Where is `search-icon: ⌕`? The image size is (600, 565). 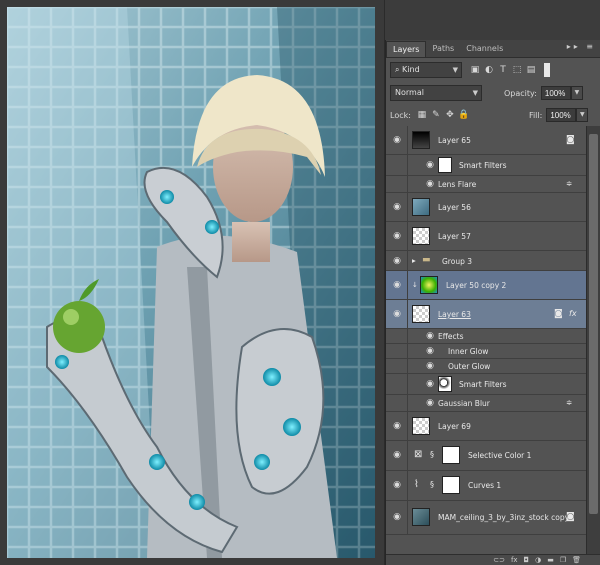 search-icon: ⌕ is located at coordinates (399, 69).